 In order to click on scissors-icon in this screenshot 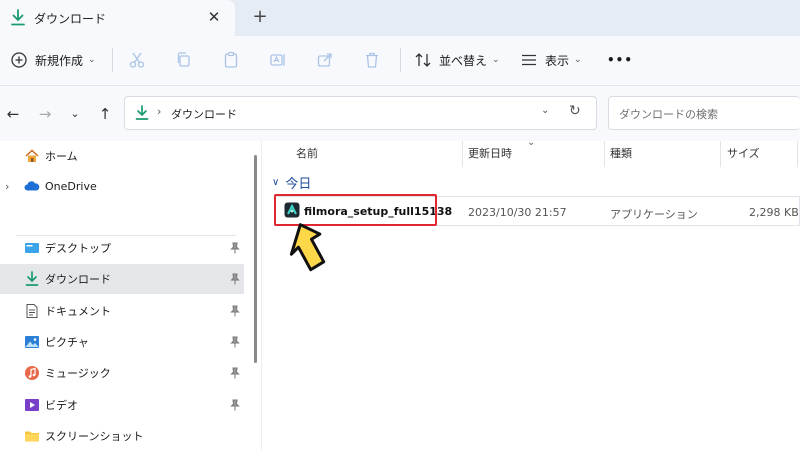, I will do `click(137, 60)`.